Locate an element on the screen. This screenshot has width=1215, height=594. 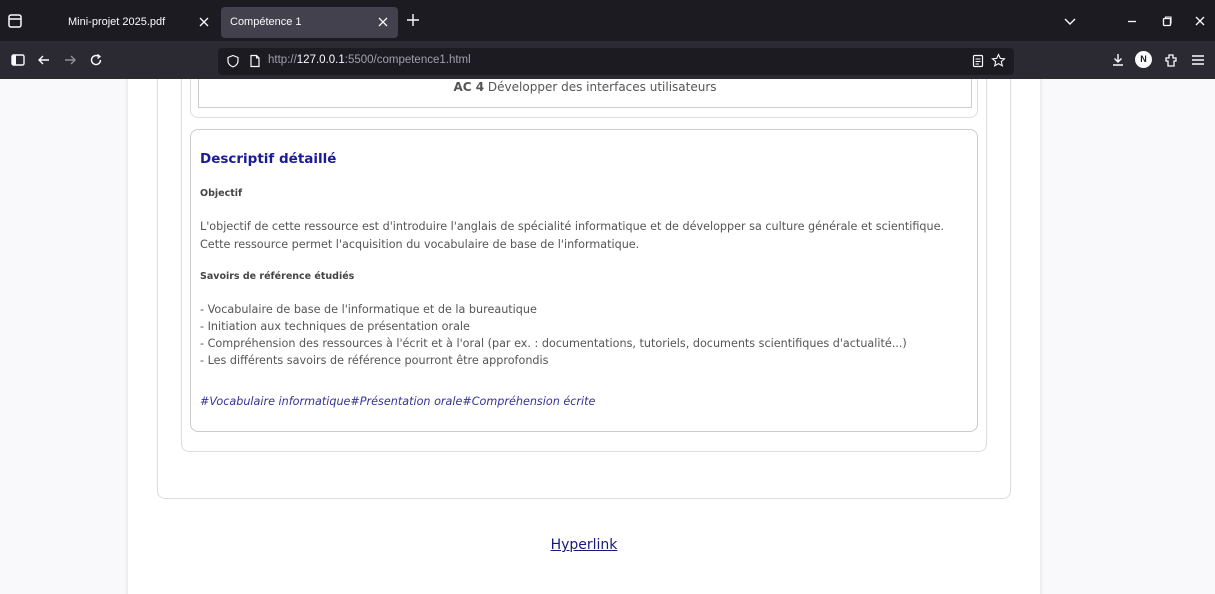
menu-icon is located at coordinates (1198, 60).